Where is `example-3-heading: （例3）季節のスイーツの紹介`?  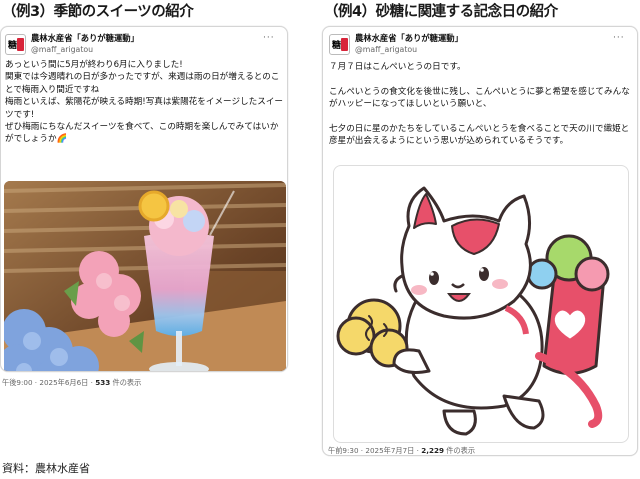 example-3-heading: （例3）季節のスイーツの紹介 is located at coordinates (98, 12).